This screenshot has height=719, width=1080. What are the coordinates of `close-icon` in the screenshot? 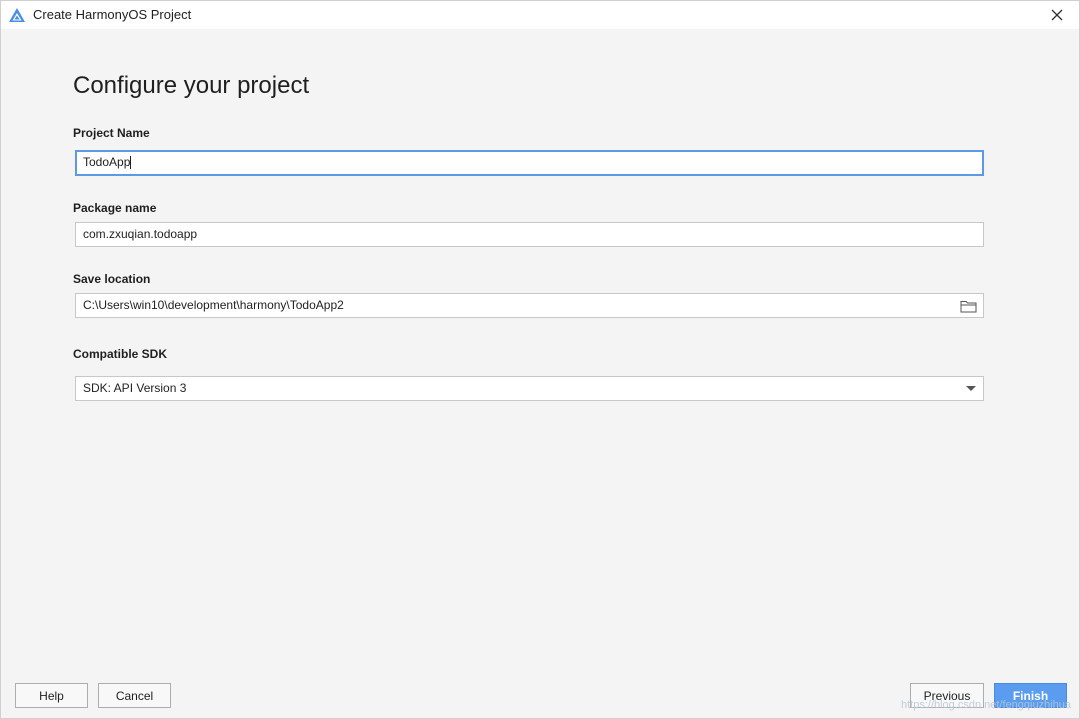 It's located at (1057, 15).